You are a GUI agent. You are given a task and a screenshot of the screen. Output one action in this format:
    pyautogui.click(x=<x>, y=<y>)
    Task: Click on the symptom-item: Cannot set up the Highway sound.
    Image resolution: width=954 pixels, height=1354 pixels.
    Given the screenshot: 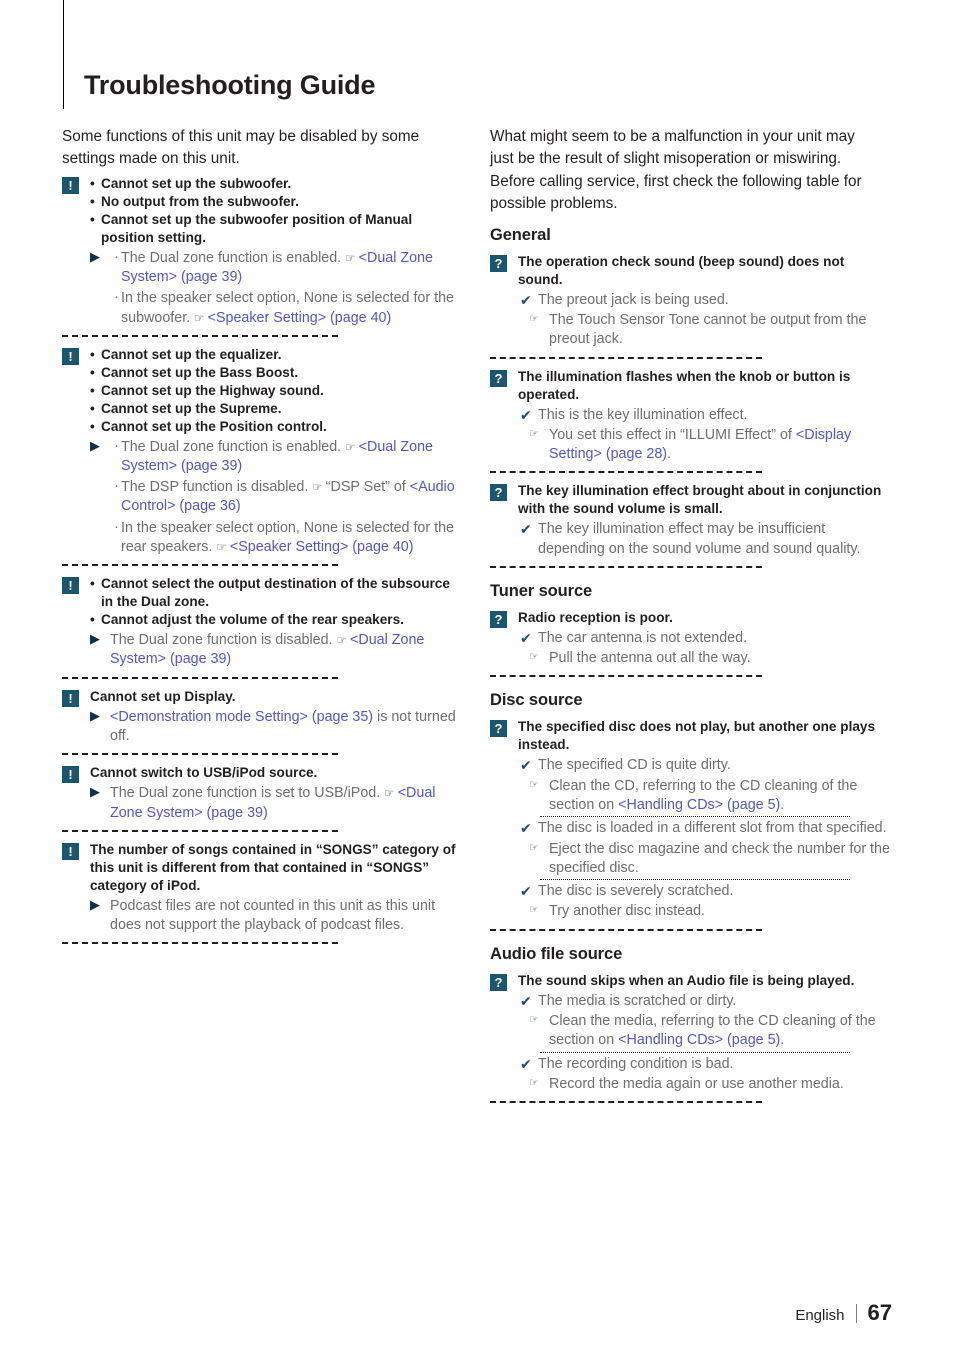 What is the action you would take?
    pyautogui.click(x=276, y=391)
    